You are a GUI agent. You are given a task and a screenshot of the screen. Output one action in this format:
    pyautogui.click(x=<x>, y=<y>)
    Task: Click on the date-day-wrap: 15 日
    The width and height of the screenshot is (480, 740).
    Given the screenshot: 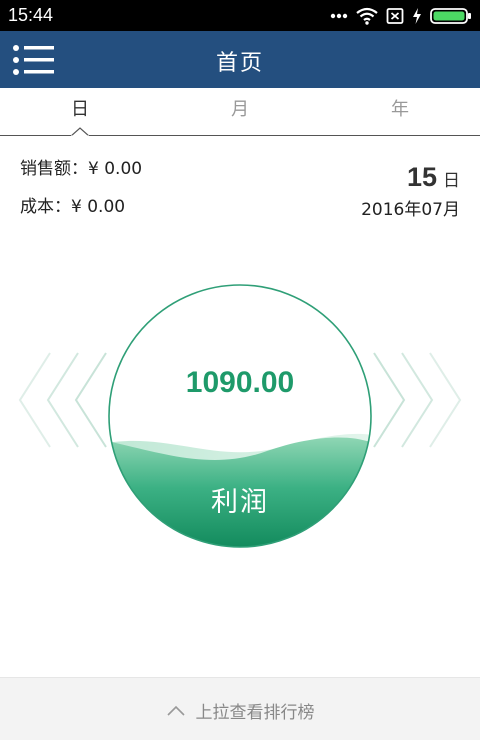 What is the action you would take?
    pyautogui.click(x=433, y=177)
    